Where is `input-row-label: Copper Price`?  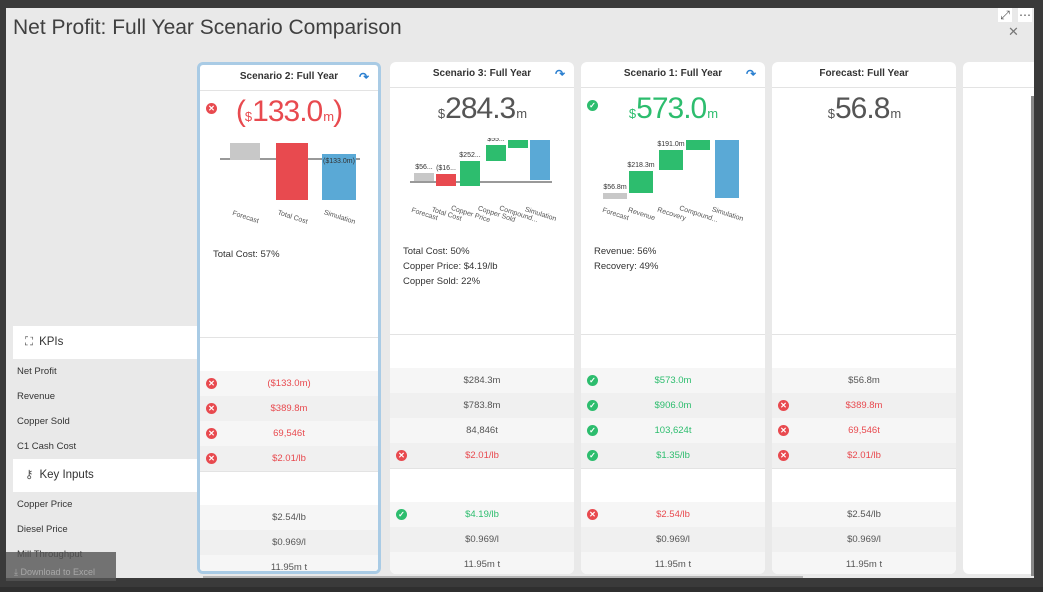
input-row-label: Copper Price is located at coordinates (45, 504).